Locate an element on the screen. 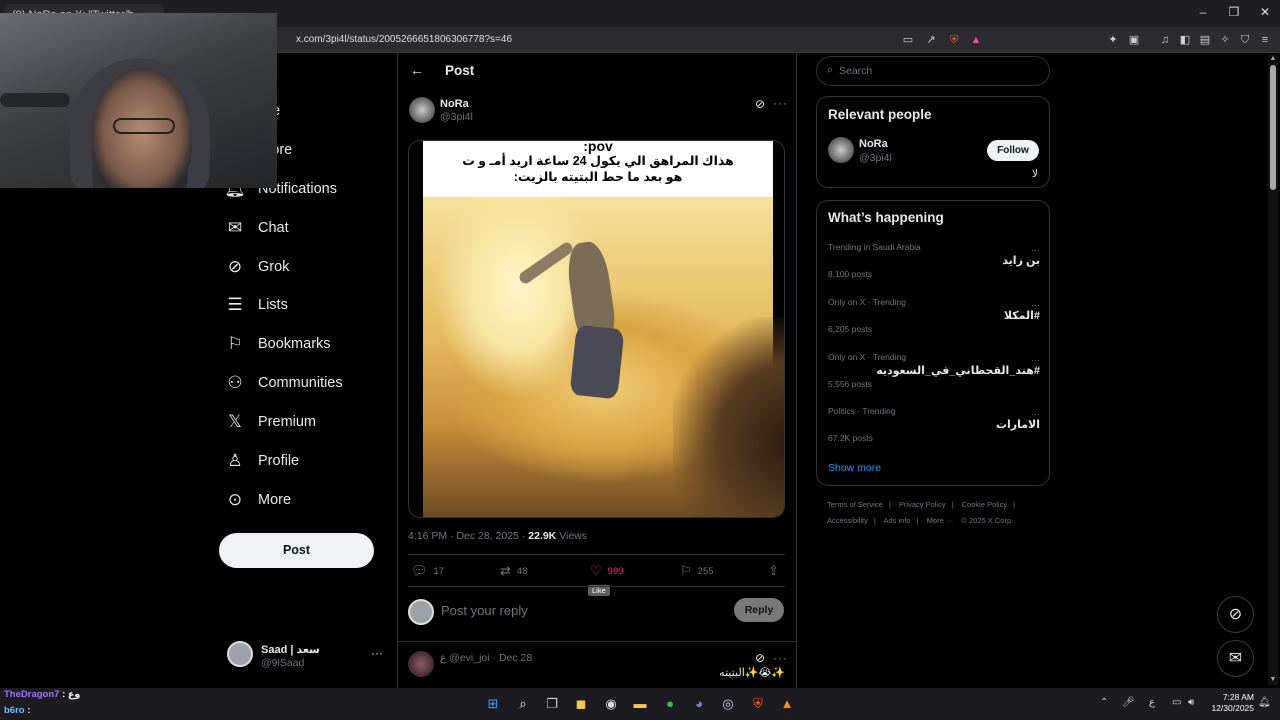  microphone-icon: 🎤︎ is located at coordinates (1128, 702).